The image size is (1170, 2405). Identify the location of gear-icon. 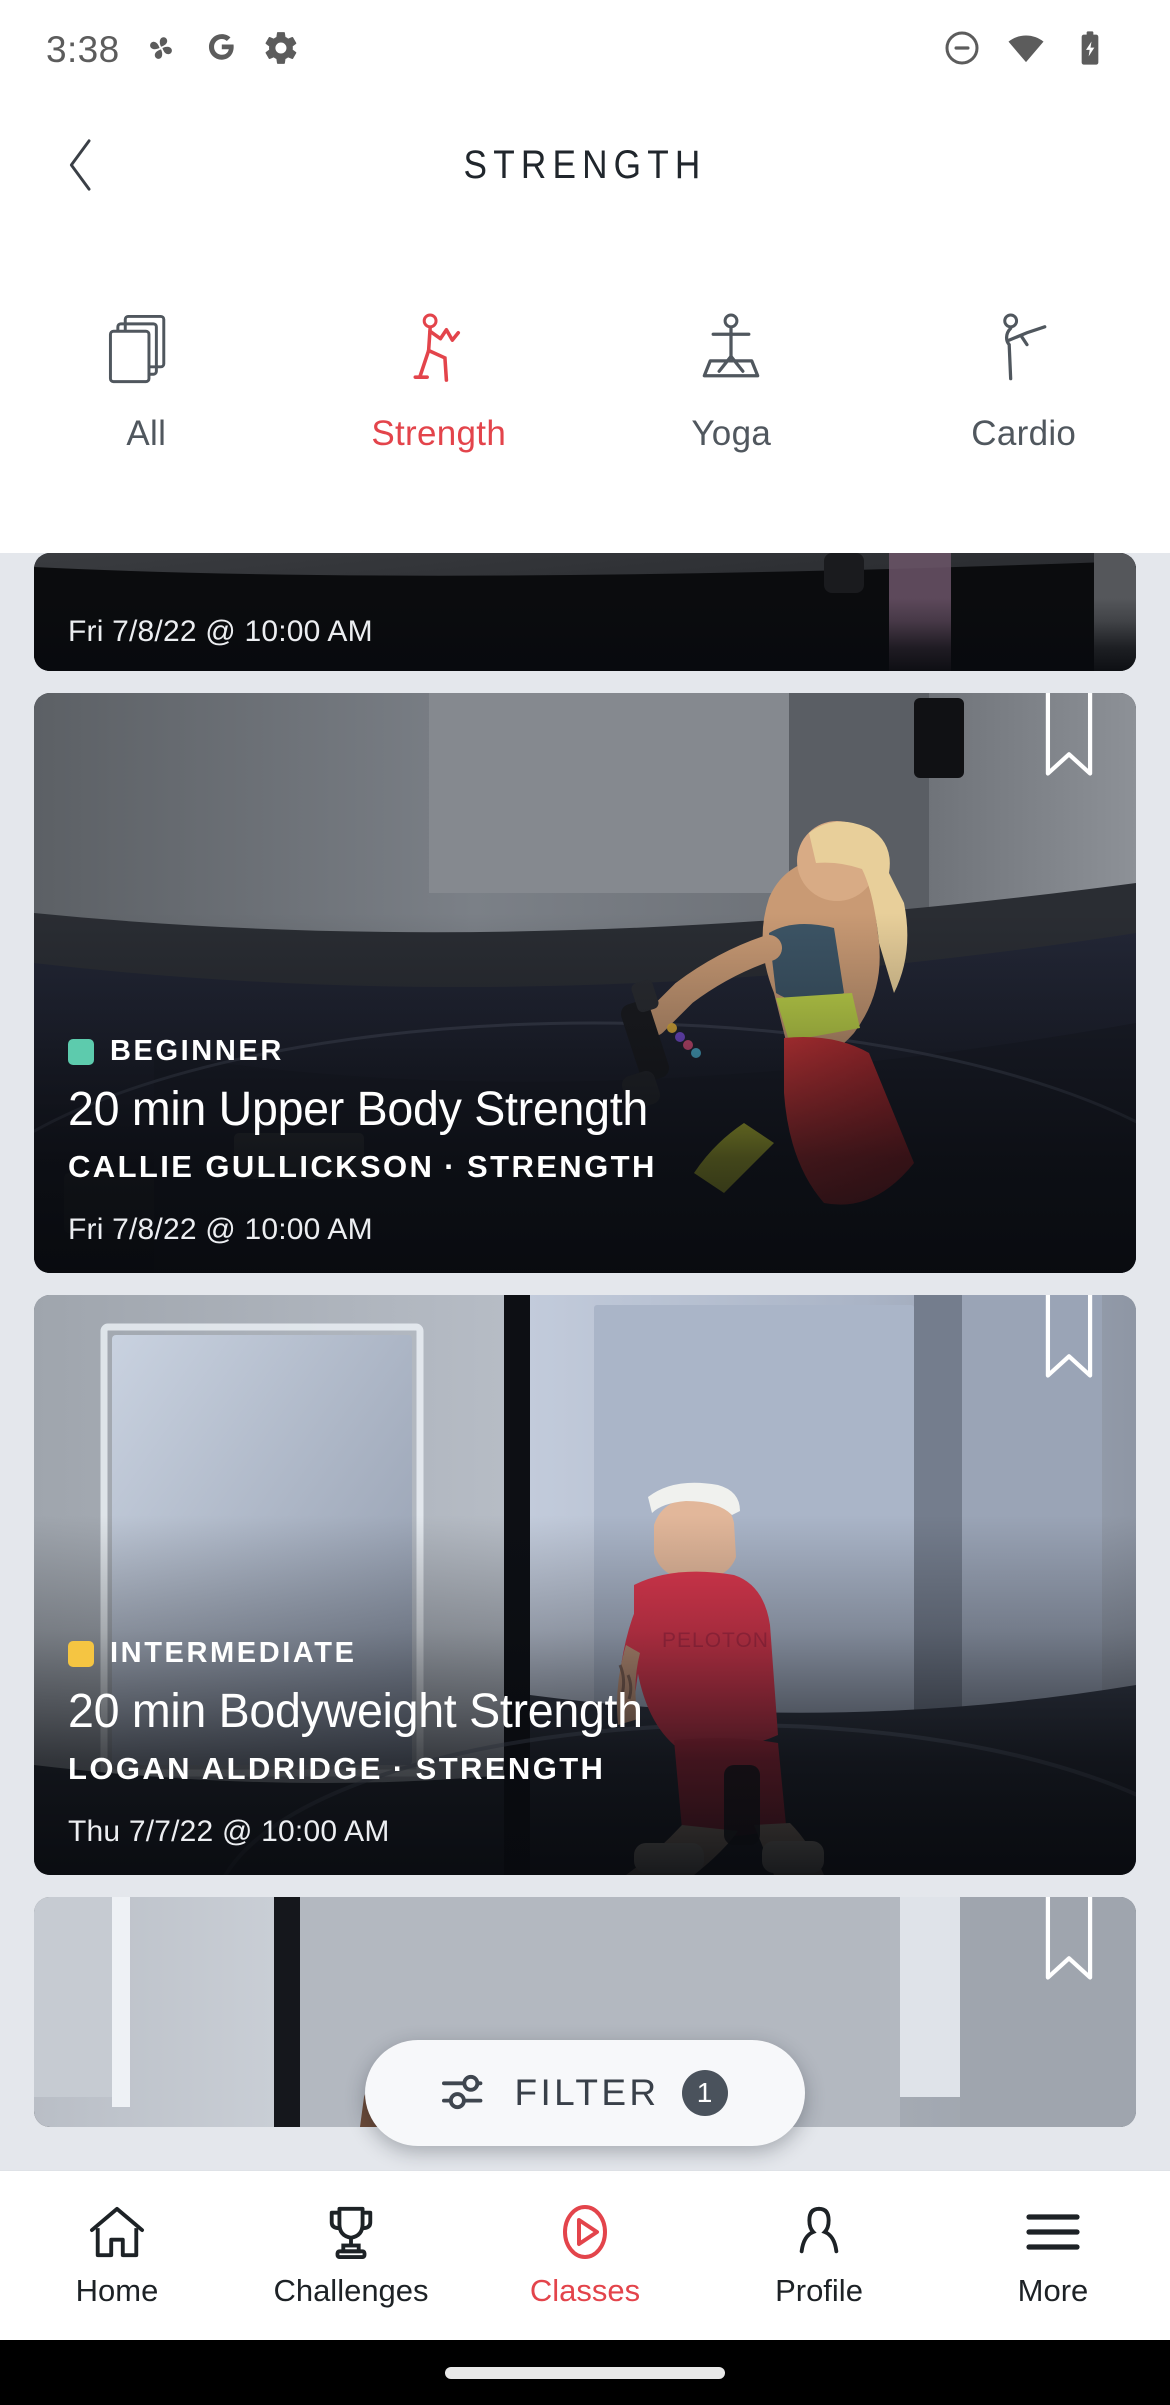
(281, 50).